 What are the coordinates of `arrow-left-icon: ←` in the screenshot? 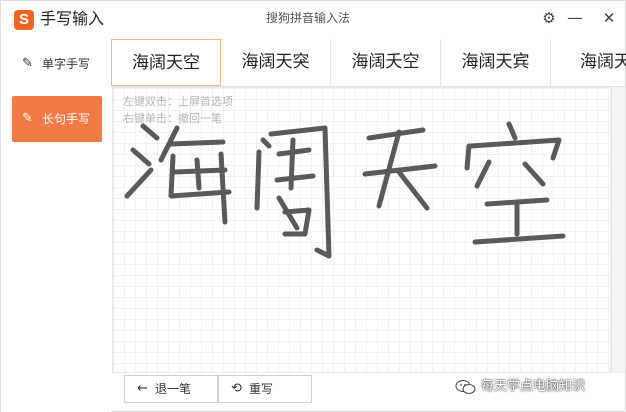 It's located at (142, 388).